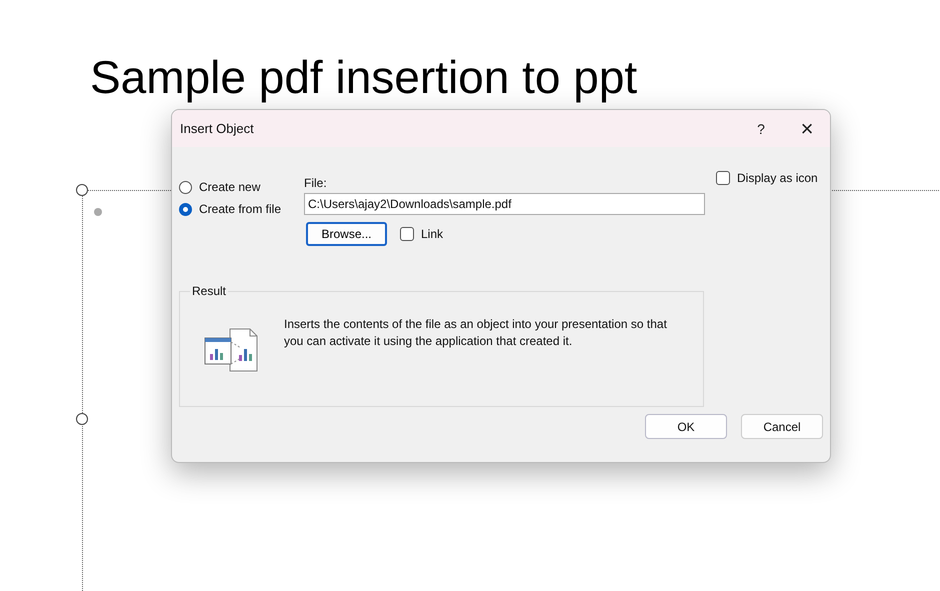 The height and width of the screenshot is (591, 940). I want to click on close-button: ×, so click(807, 128).